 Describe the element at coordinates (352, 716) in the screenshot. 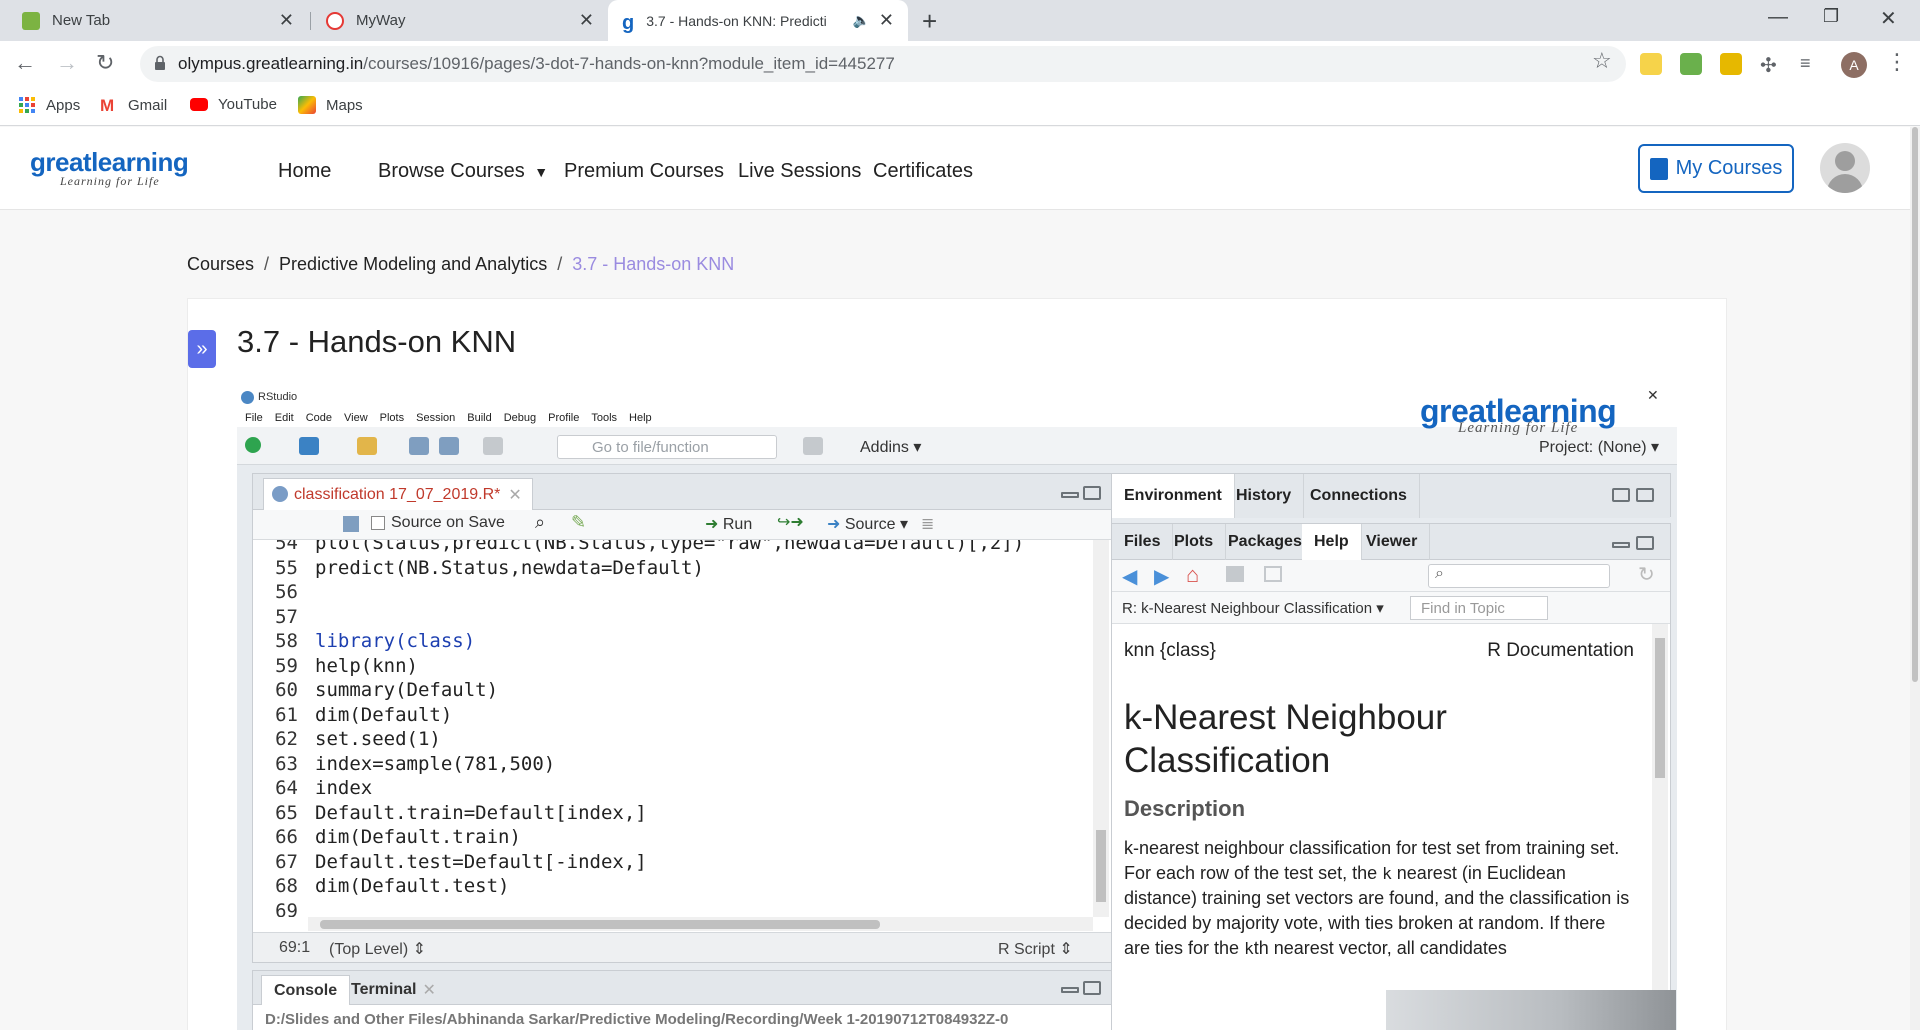

I see `code-line: 61 dim(Default)` at that location.